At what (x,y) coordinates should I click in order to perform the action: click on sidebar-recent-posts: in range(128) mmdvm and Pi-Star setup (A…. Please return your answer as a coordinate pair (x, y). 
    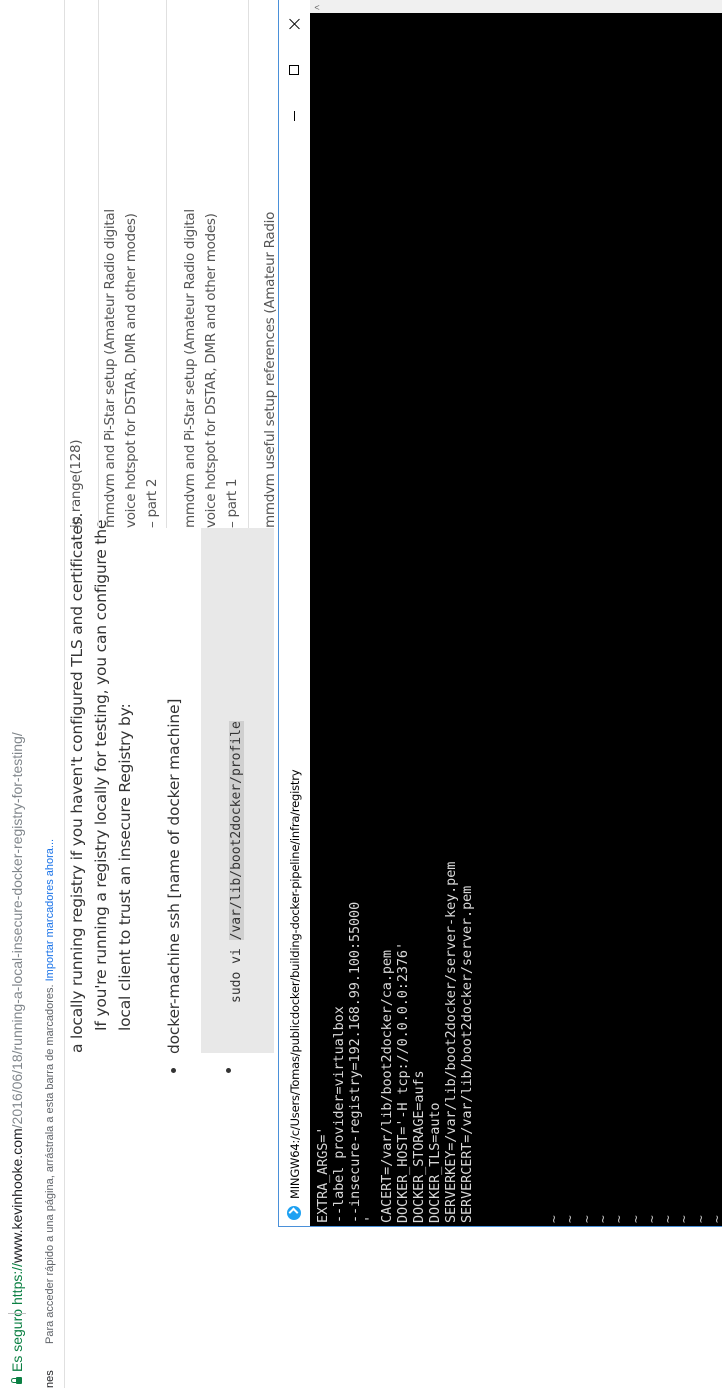
    Looking at the image, I should click on (174, 264).